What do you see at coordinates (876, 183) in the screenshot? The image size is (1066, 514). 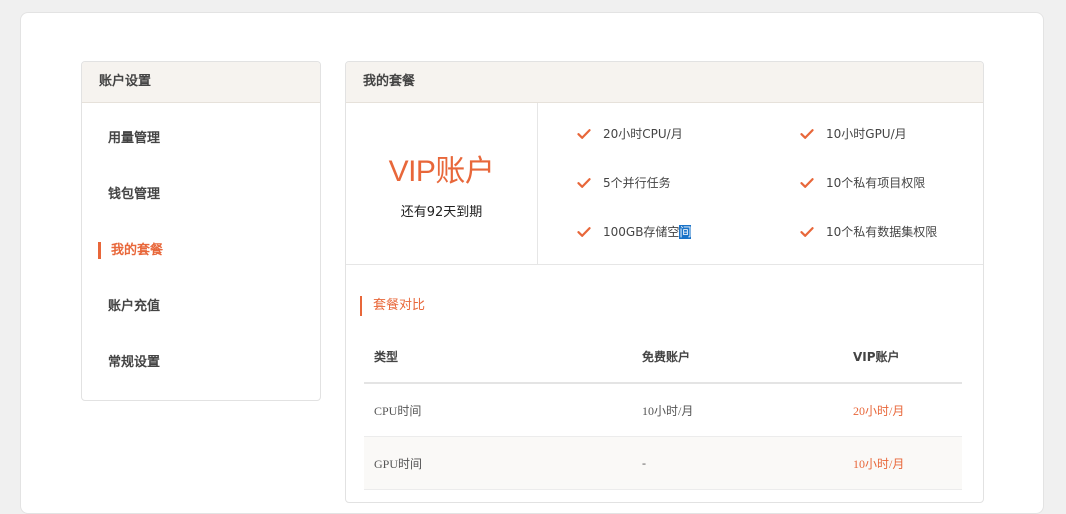 I see `feature-text: 10个私有项目权限` at bounding box center [876, 183].